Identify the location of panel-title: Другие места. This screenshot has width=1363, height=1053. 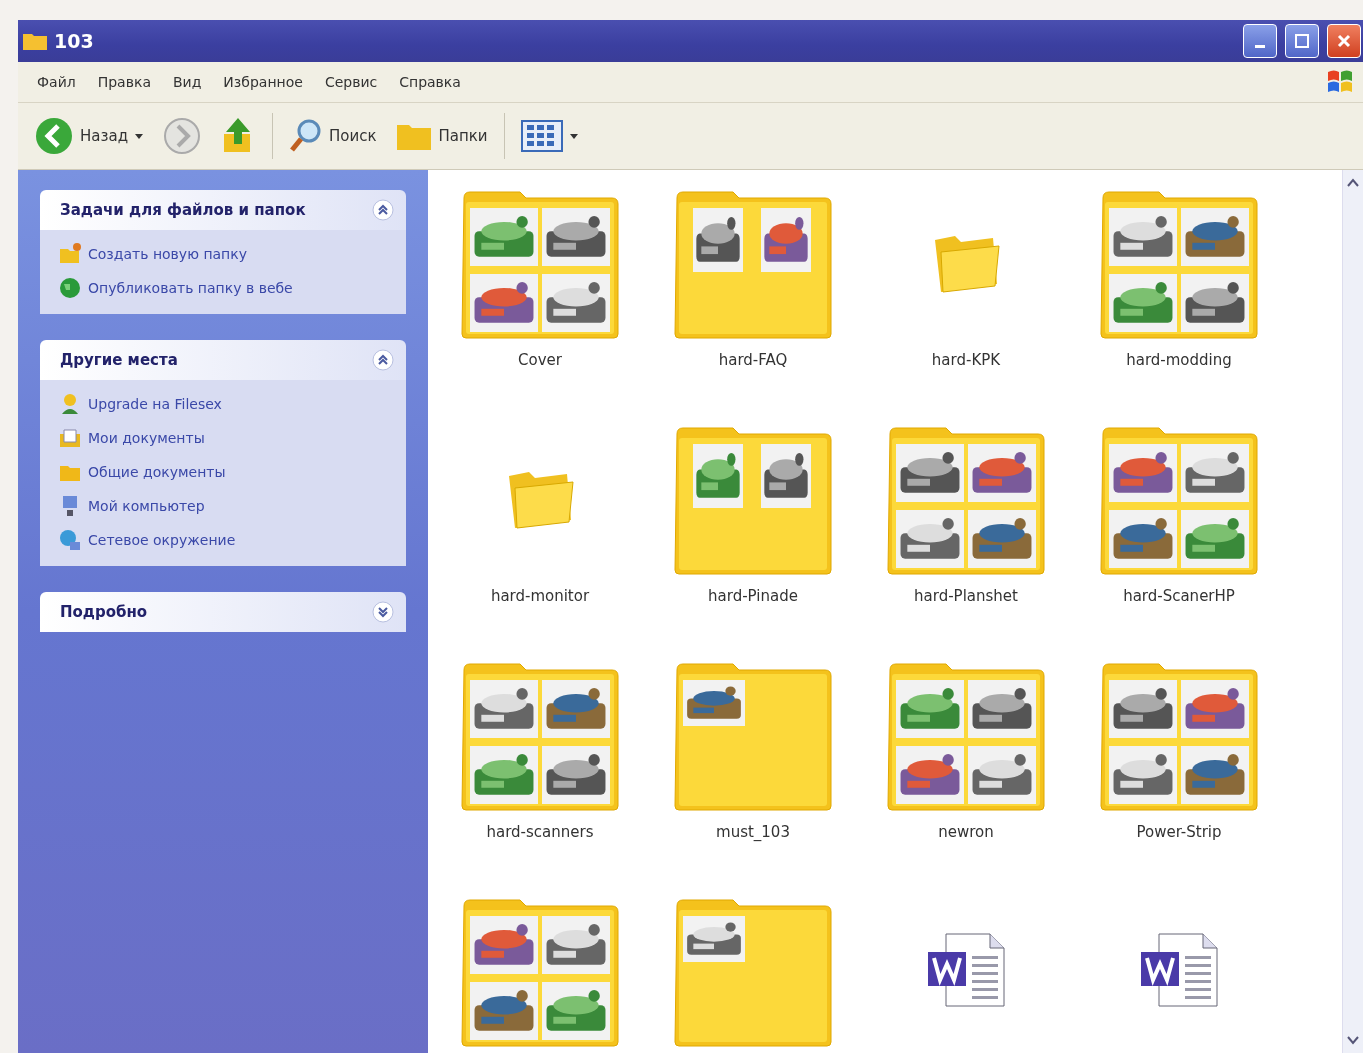
(119, 360).